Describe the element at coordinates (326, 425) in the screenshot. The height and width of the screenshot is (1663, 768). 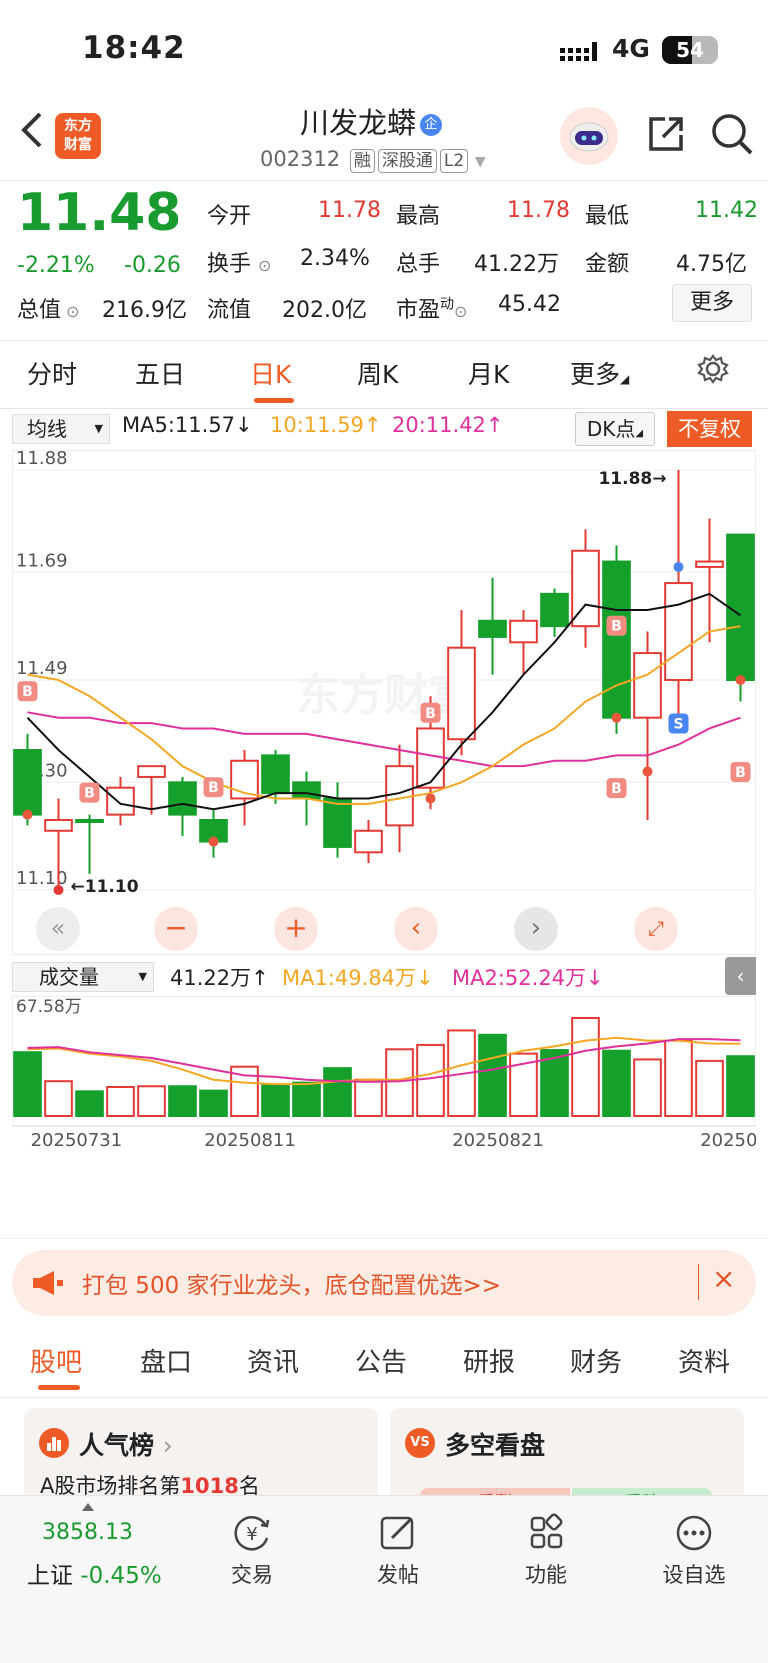
I see `ma10-legend: 10:11.59↑` at that location.